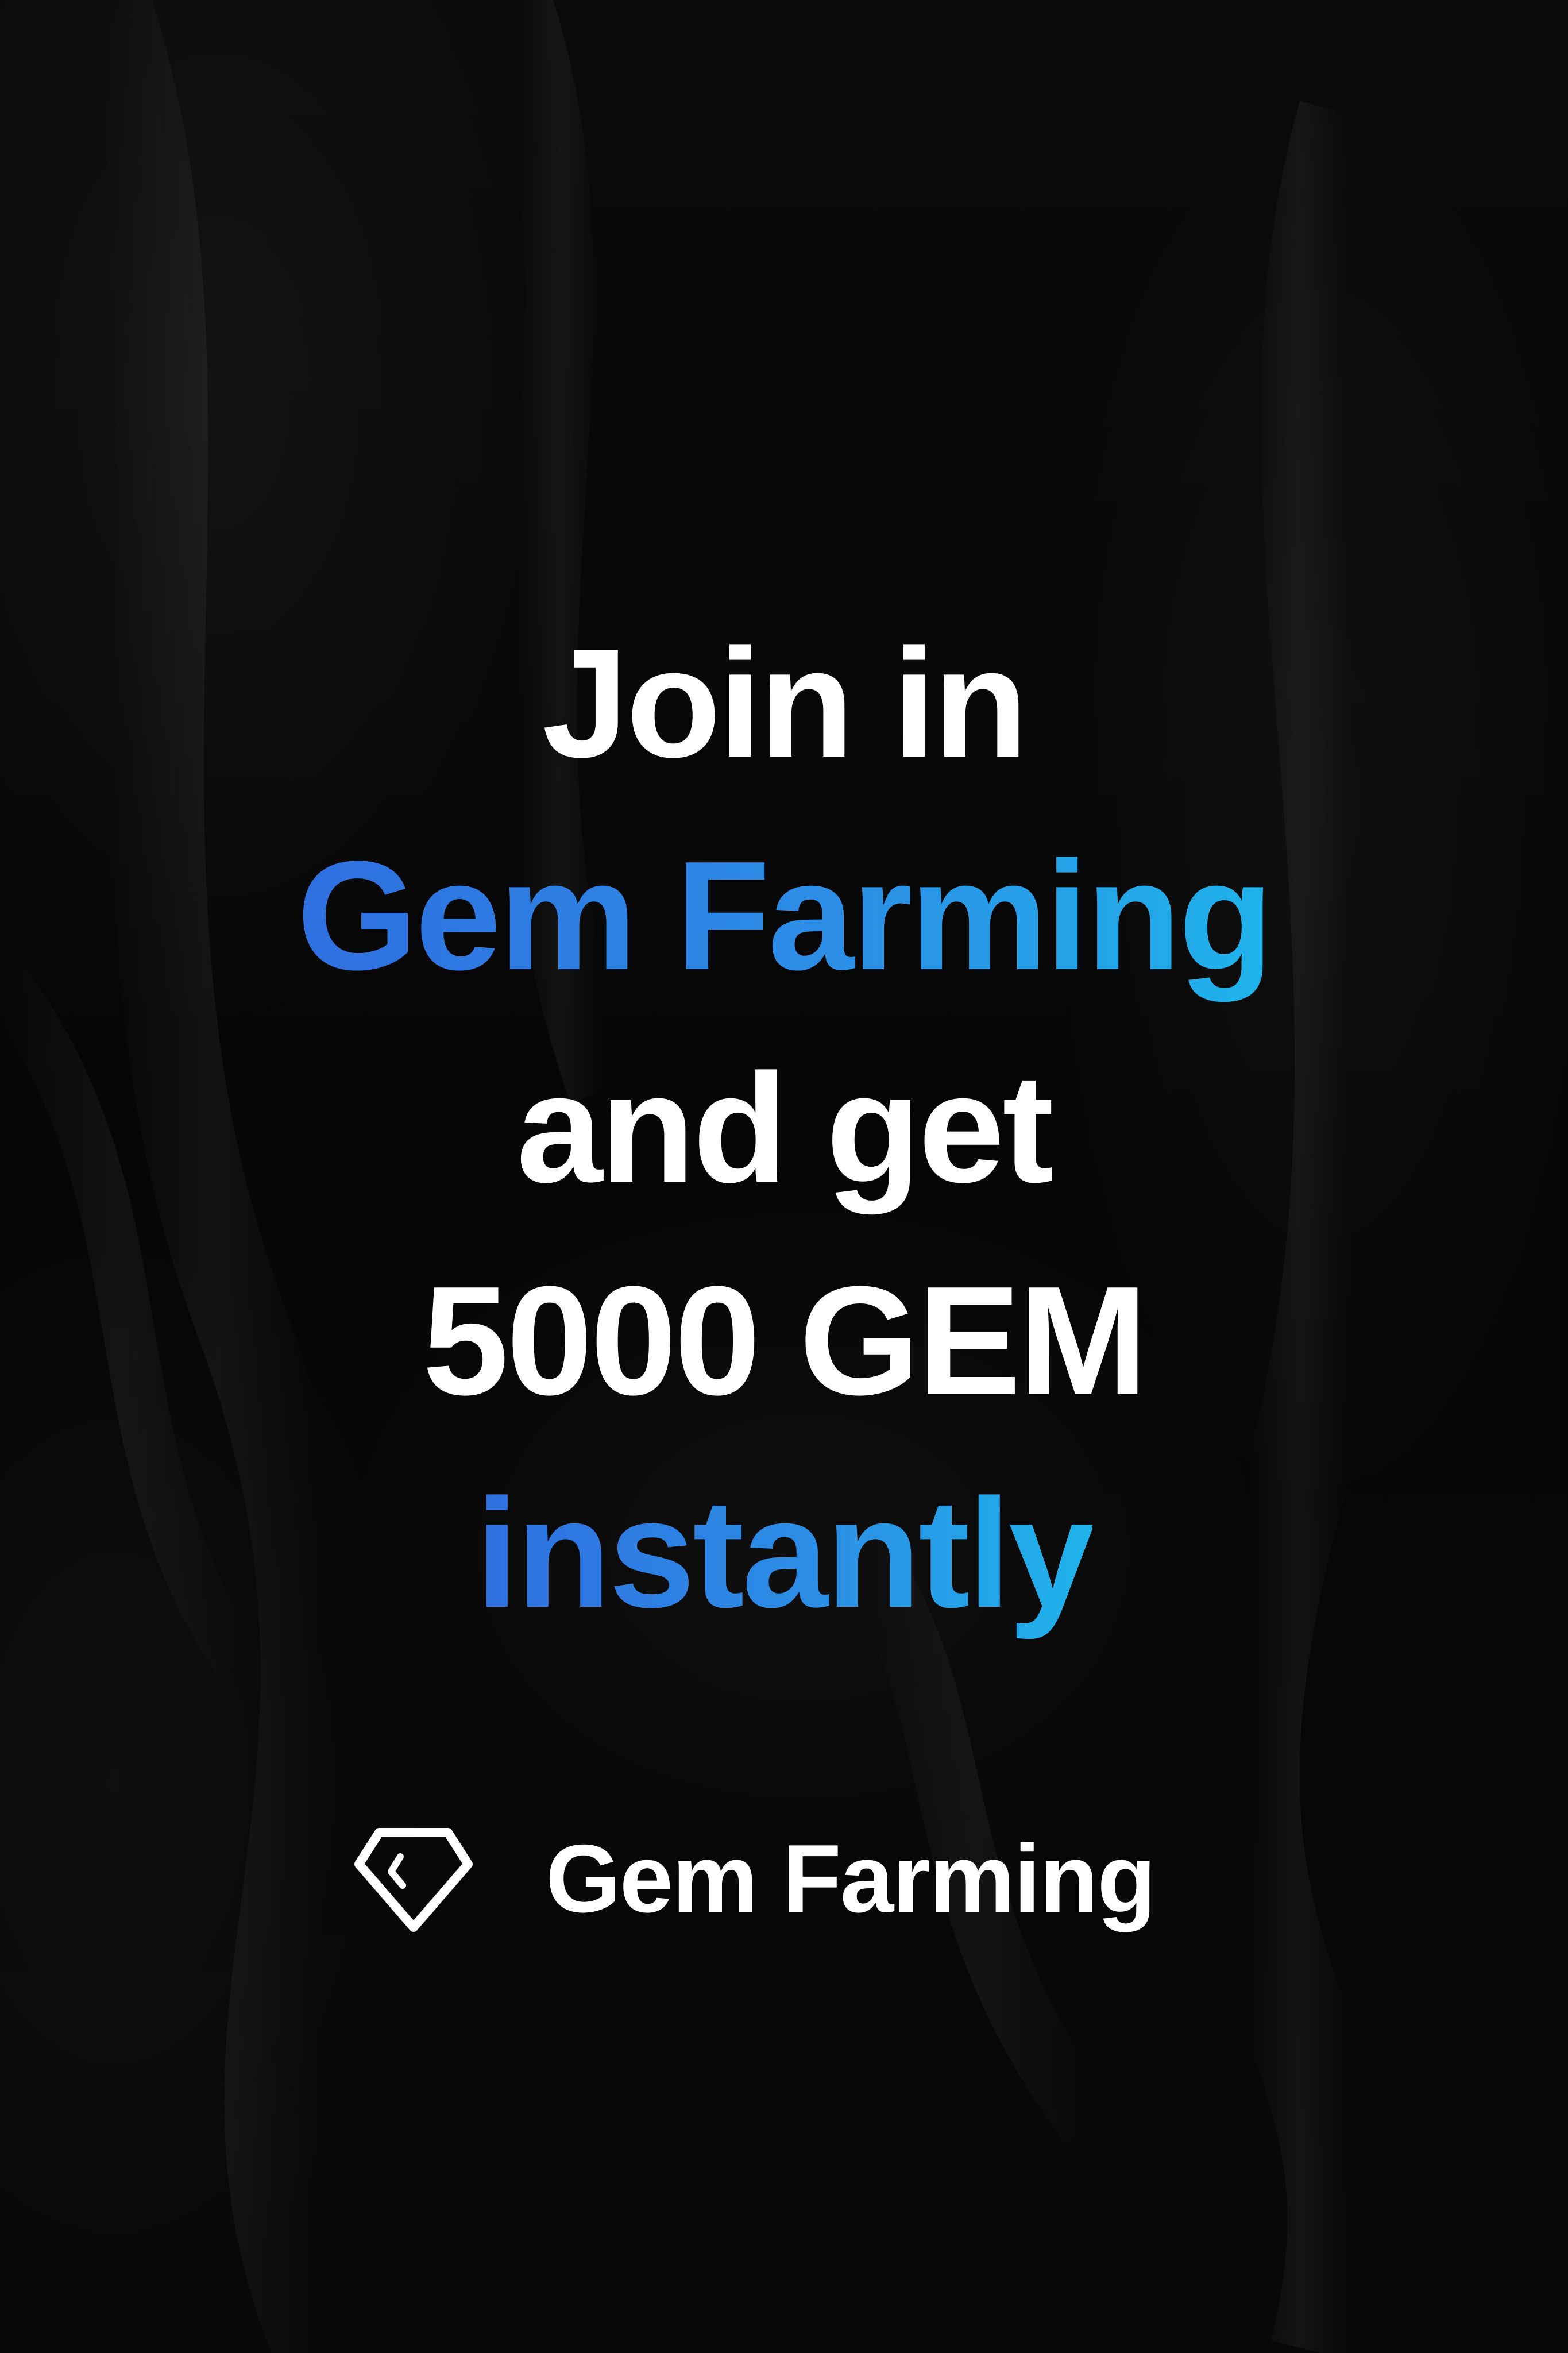 The height and width of the screenshot is (2353, 1568). Describe the element at coordinates (785, 916) in the screenshot. I see `headline-line-gem-farming: Gem Farming` at that location.